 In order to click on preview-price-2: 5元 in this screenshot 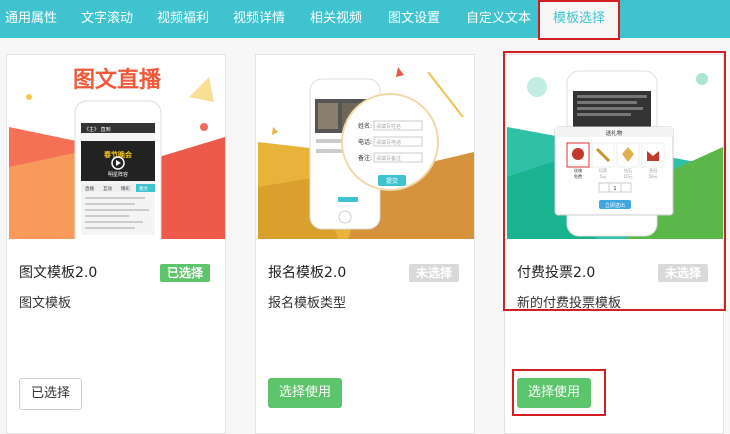, I will do `click(603, 176)`.